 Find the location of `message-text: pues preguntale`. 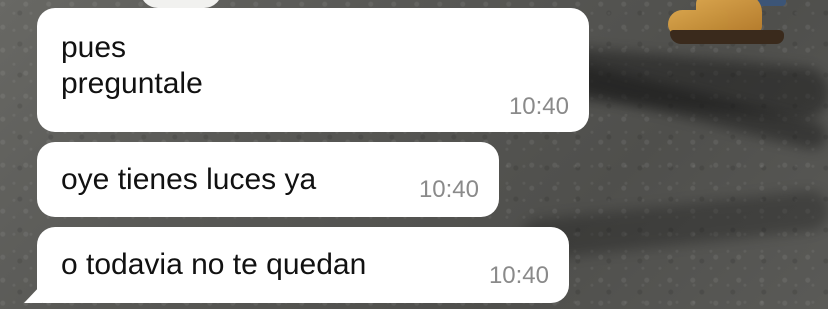

message-text: pues preguntale is located at coordinates (132, 65).